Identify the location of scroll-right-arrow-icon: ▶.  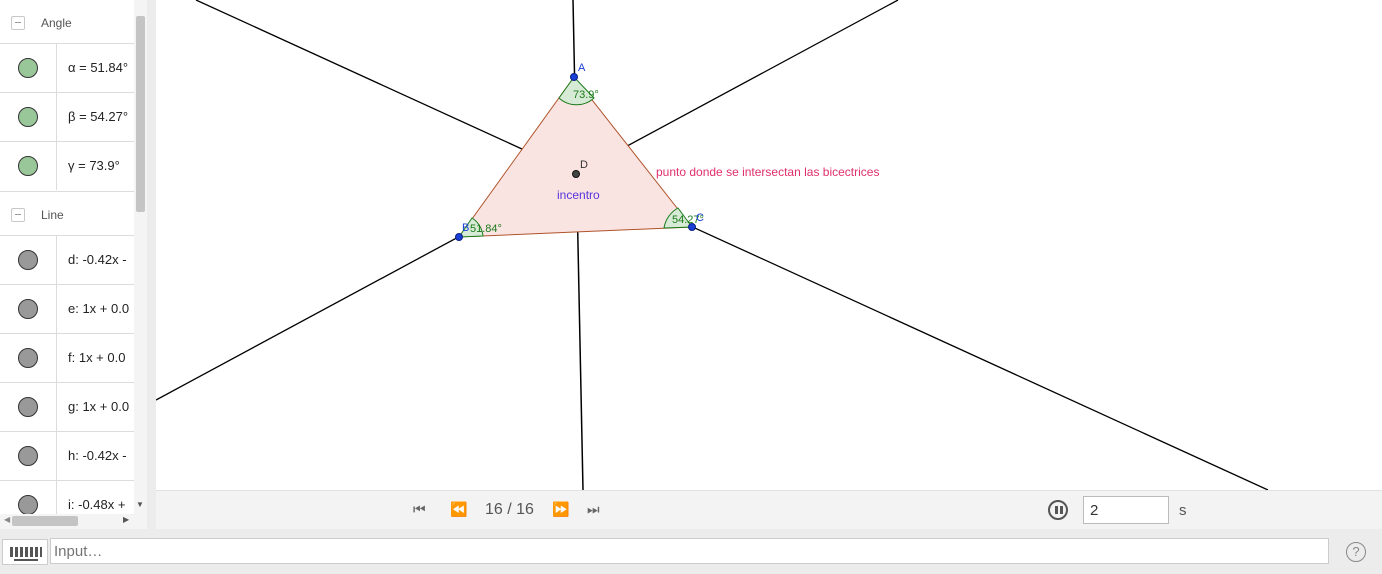
(126, 519).